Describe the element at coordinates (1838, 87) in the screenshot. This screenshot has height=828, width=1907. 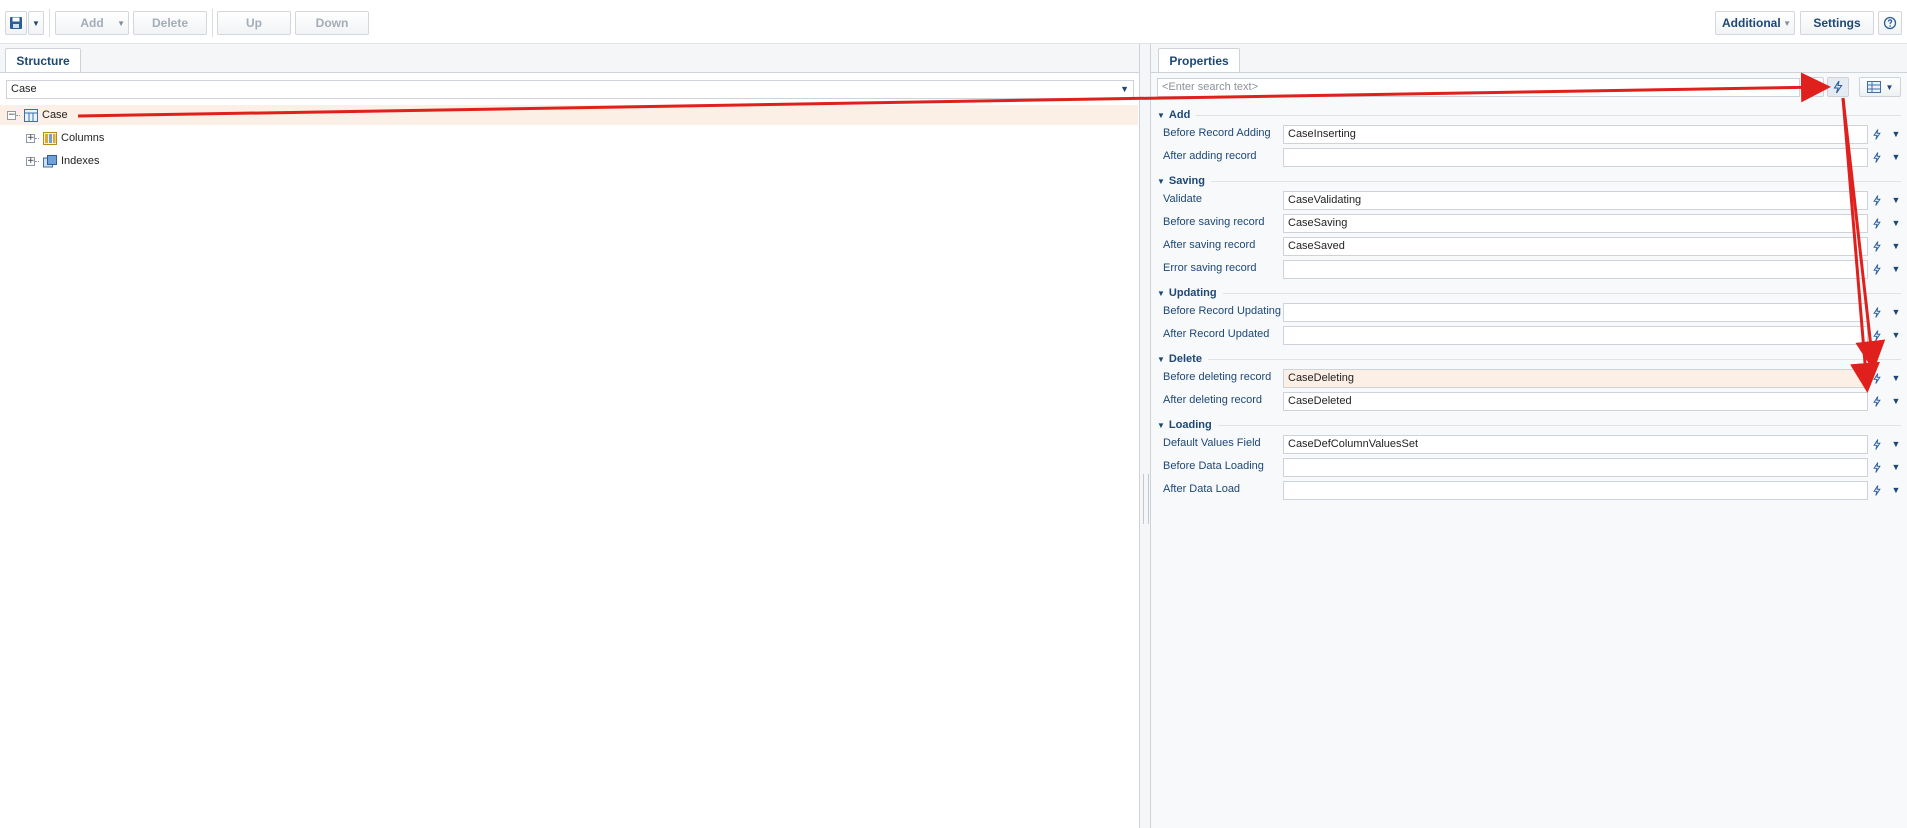
I see `events-view-button` at that location.